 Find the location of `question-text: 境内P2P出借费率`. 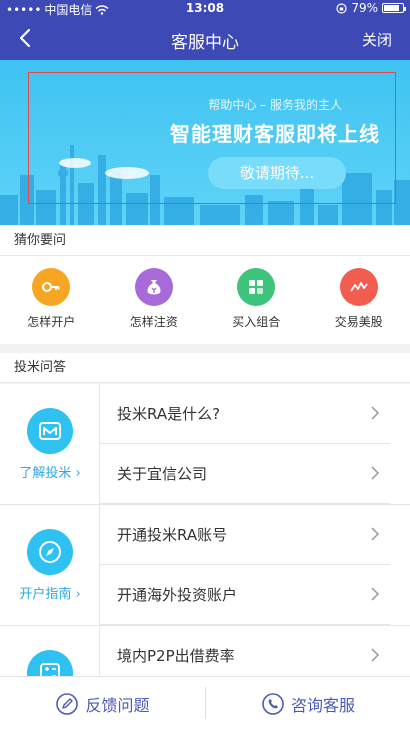

question-text: 境内P2P出借费率 is located at coordinates (176, 656).